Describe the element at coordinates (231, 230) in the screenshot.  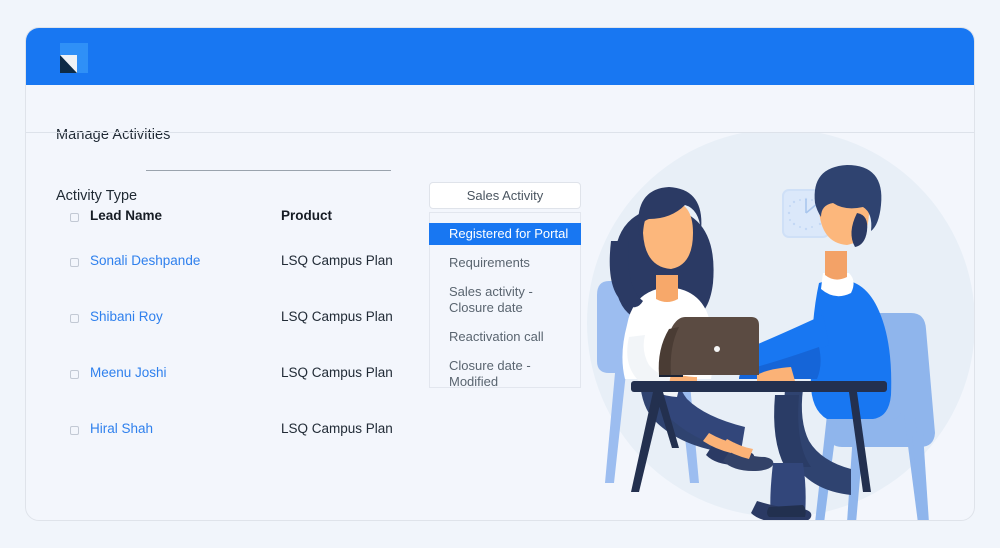
I see `table-header-row: Lead Name Product` at that location.